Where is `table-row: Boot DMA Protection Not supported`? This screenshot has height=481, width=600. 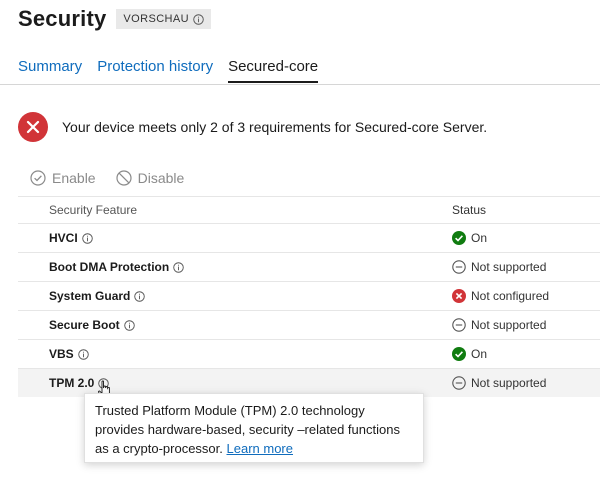 table-row: Boot DMA Protection Not supported is located at coordinates (309, 266).